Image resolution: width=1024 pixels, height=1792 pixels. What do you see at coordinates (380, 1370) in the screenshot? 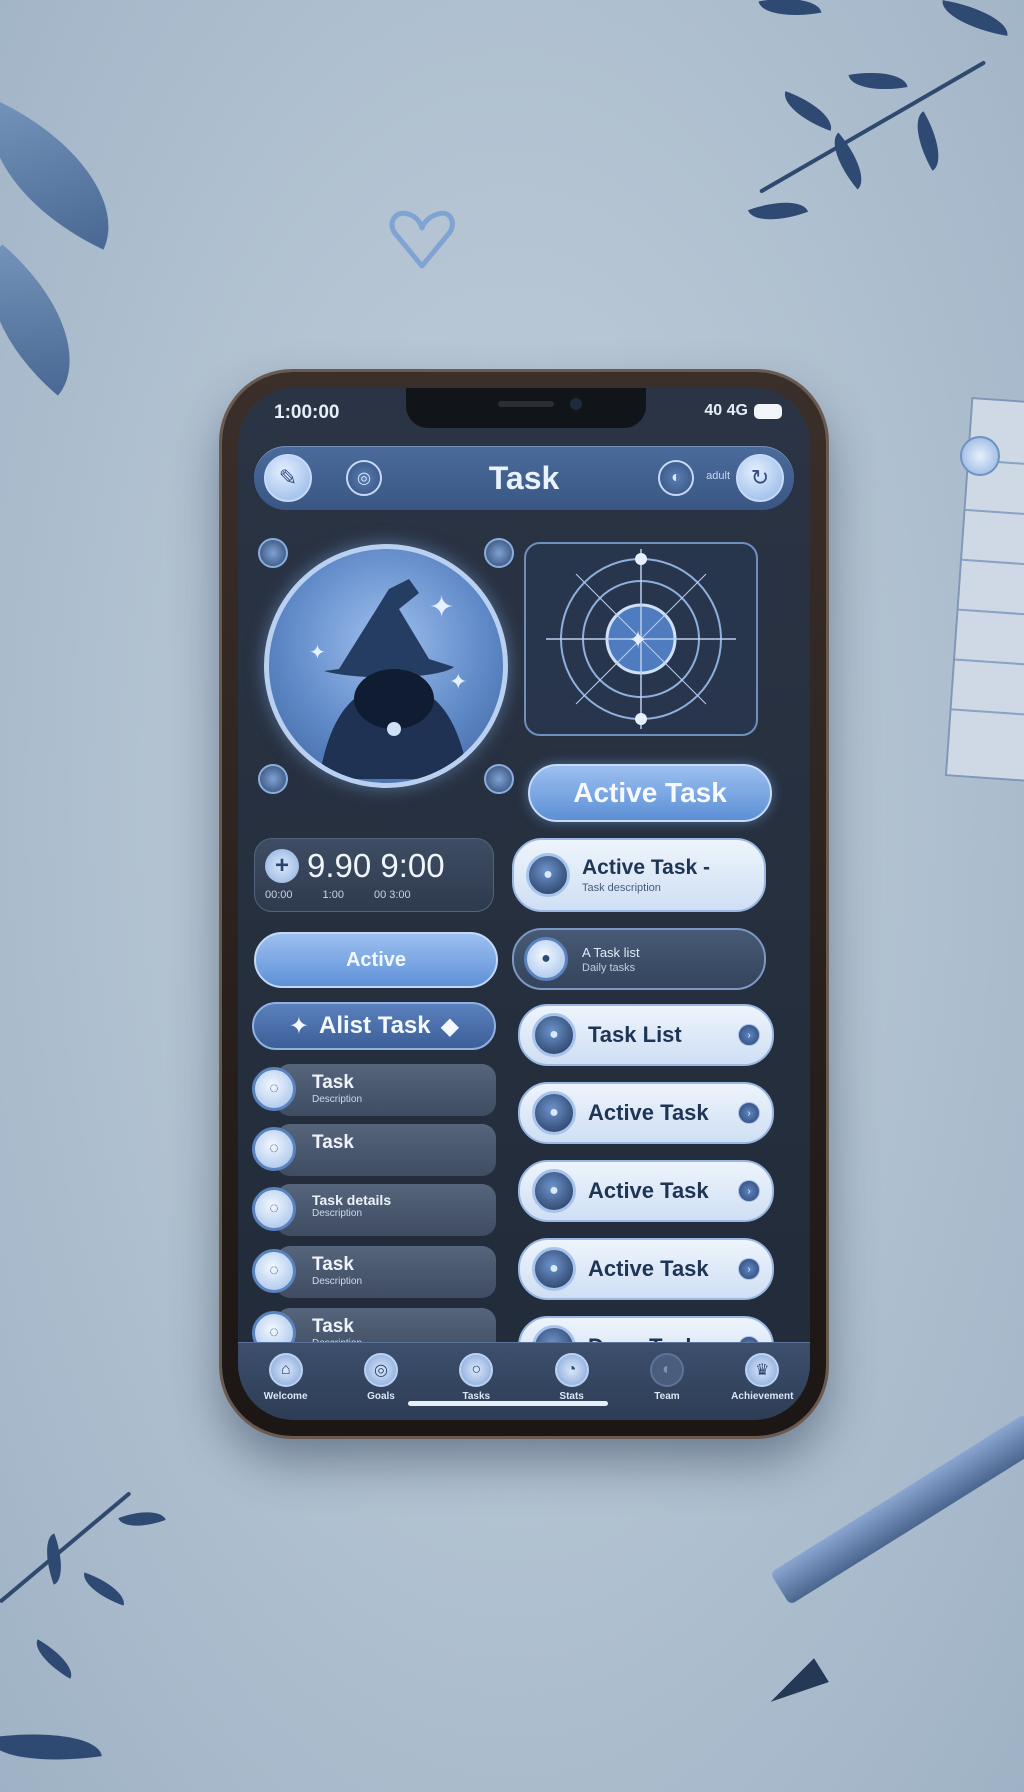
I see `target-icon: ◎` at bounding box center [380, 1370].